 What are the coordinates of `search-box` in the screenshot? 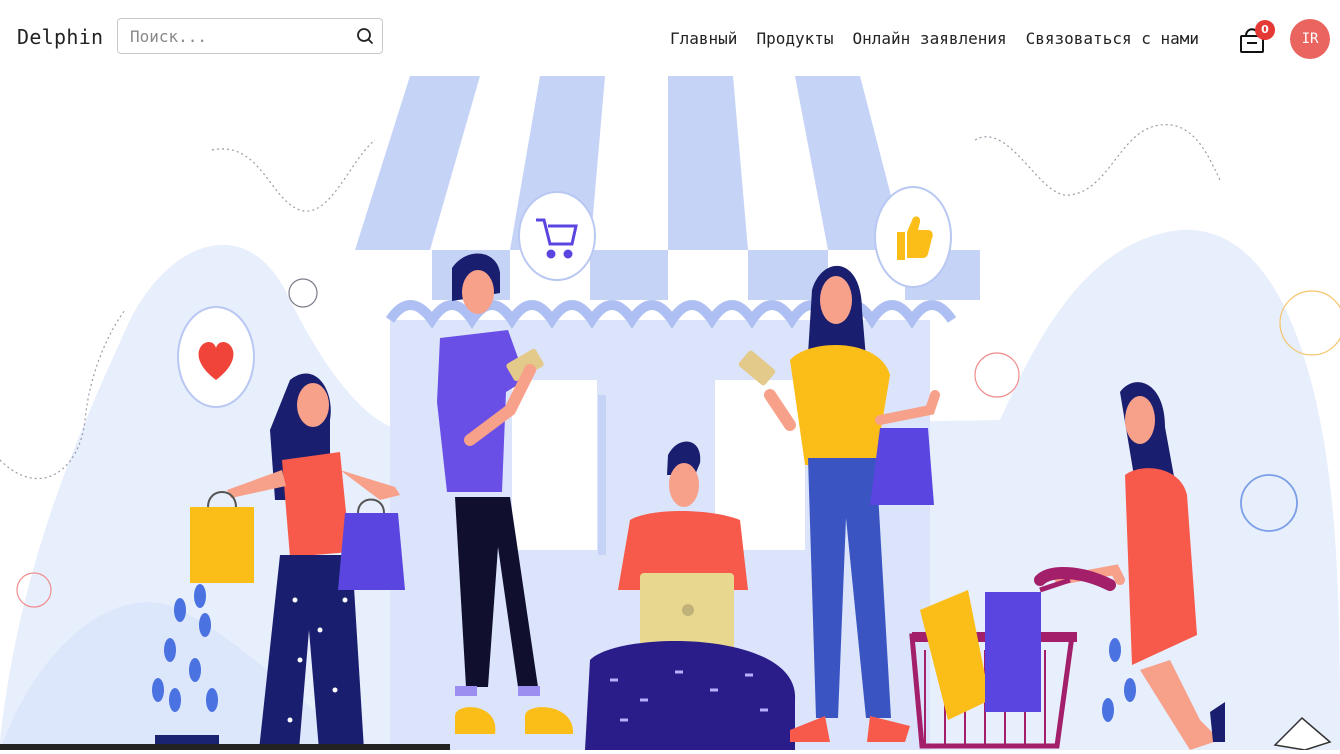 It's located at (250, 36).